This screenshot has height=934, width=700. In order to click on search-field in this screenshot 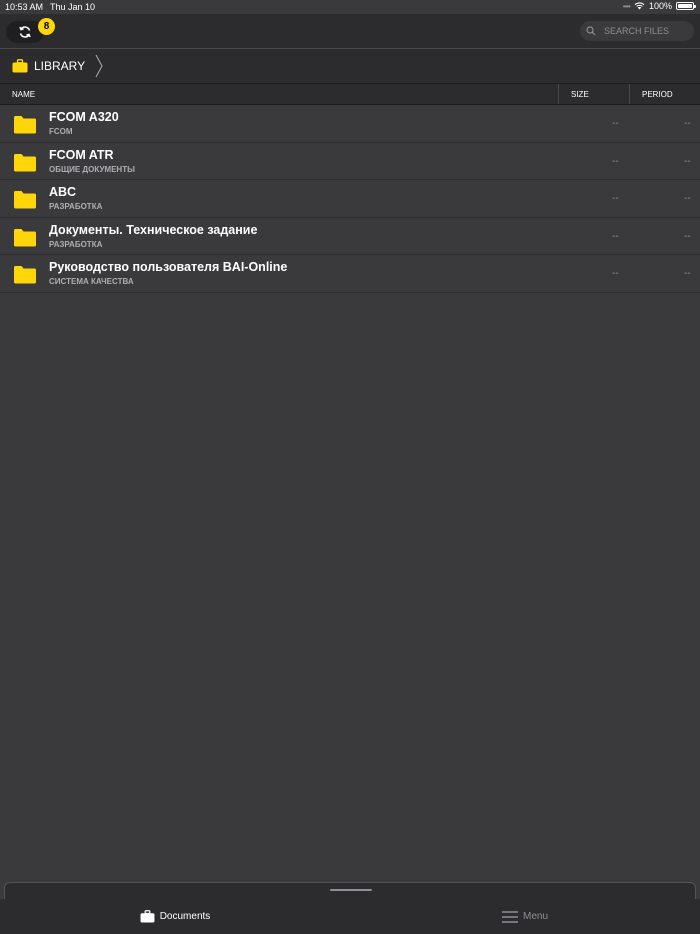, I will do `click(637, 31)`.